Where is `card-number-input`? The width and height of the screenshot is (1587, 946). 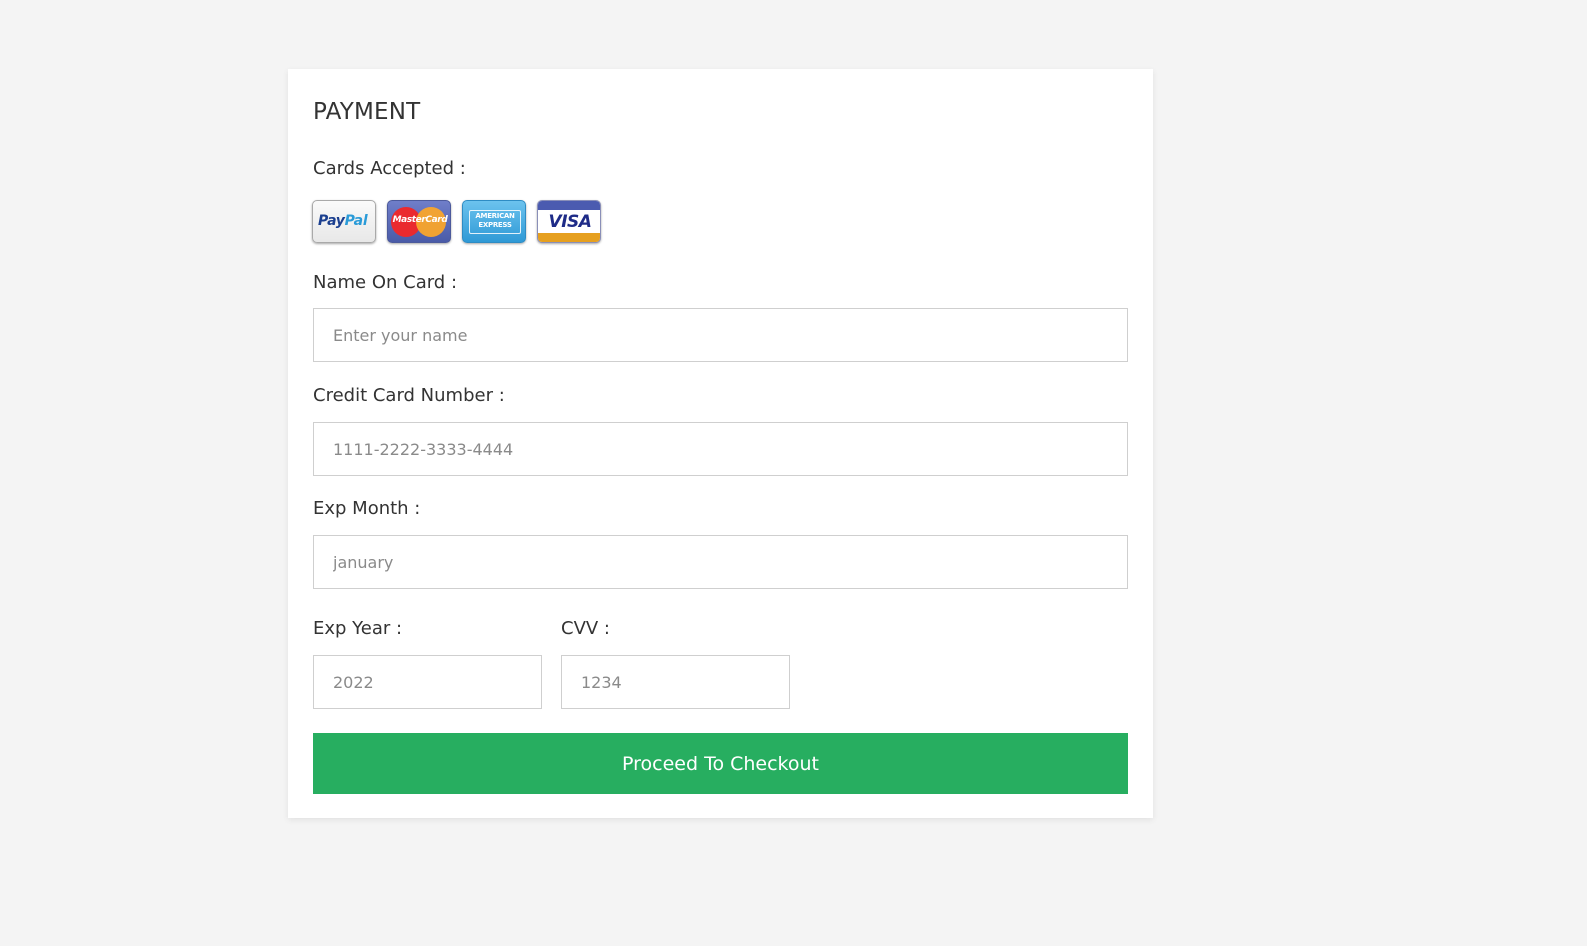 card-number-input is located at coordinates (720, 449).